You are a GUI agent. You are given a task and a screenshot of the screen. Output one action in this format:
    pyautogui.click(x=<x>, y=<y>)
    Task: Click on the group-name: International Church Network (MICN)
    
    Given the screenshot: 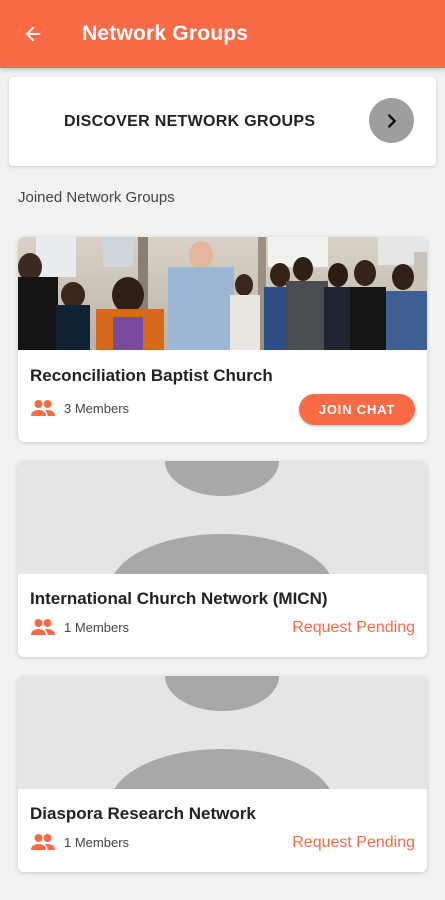 What is the action you would take?
    pyautogui.click(x=179, y=598)
    